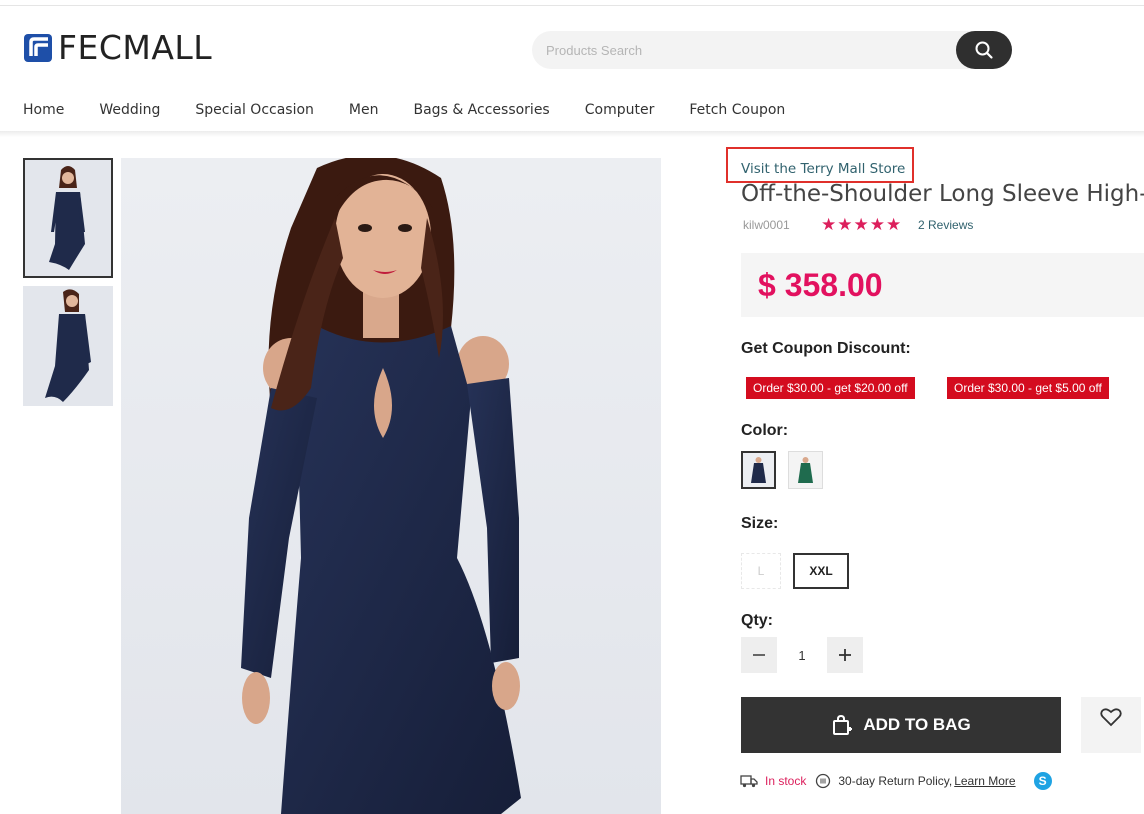 Image resolution: width=1144 pixels, height=814 pixels. I want to click on qty-decrease-button, so click(759, 655).